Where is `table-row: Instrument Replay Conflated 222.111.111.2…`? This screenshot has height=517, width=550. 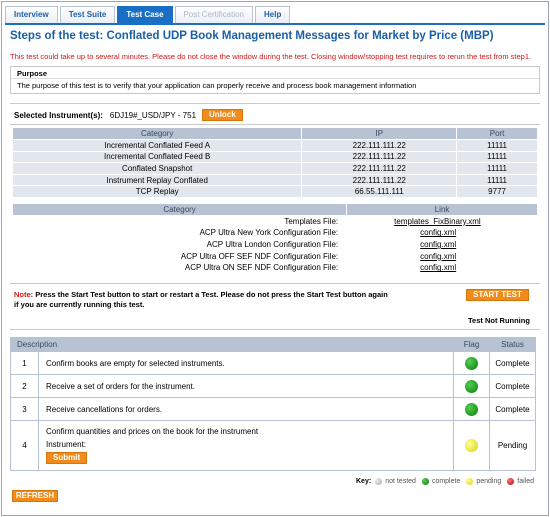
table-row: Instrument Replay Conflated 222.111.111.2… is located at coordinates (274, 180).